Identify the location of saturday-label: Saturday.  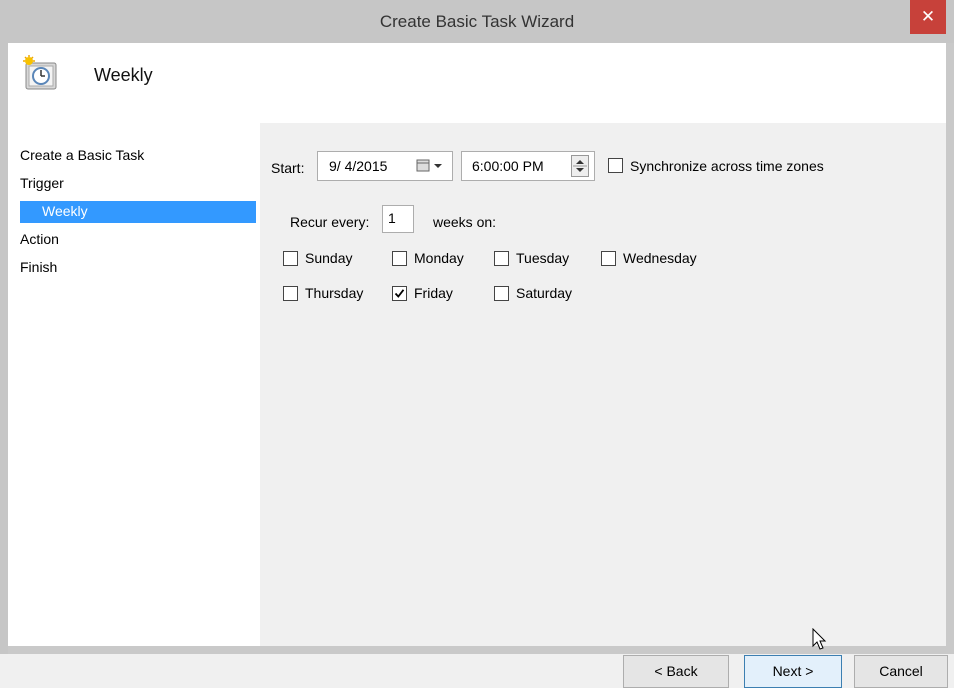
(544, 293).